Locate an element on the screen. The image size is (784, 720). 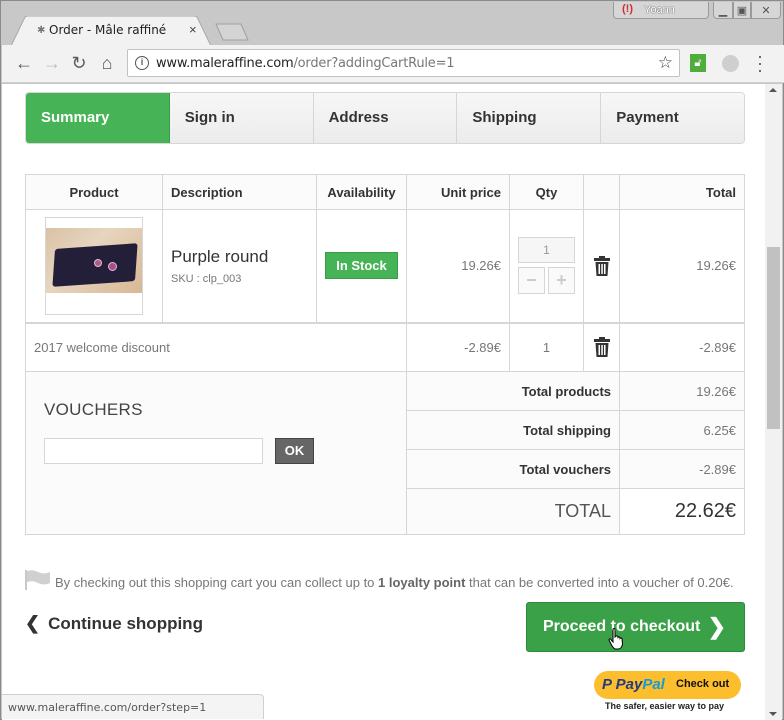
voucher-form: OK is located at coordinates (225, 451).